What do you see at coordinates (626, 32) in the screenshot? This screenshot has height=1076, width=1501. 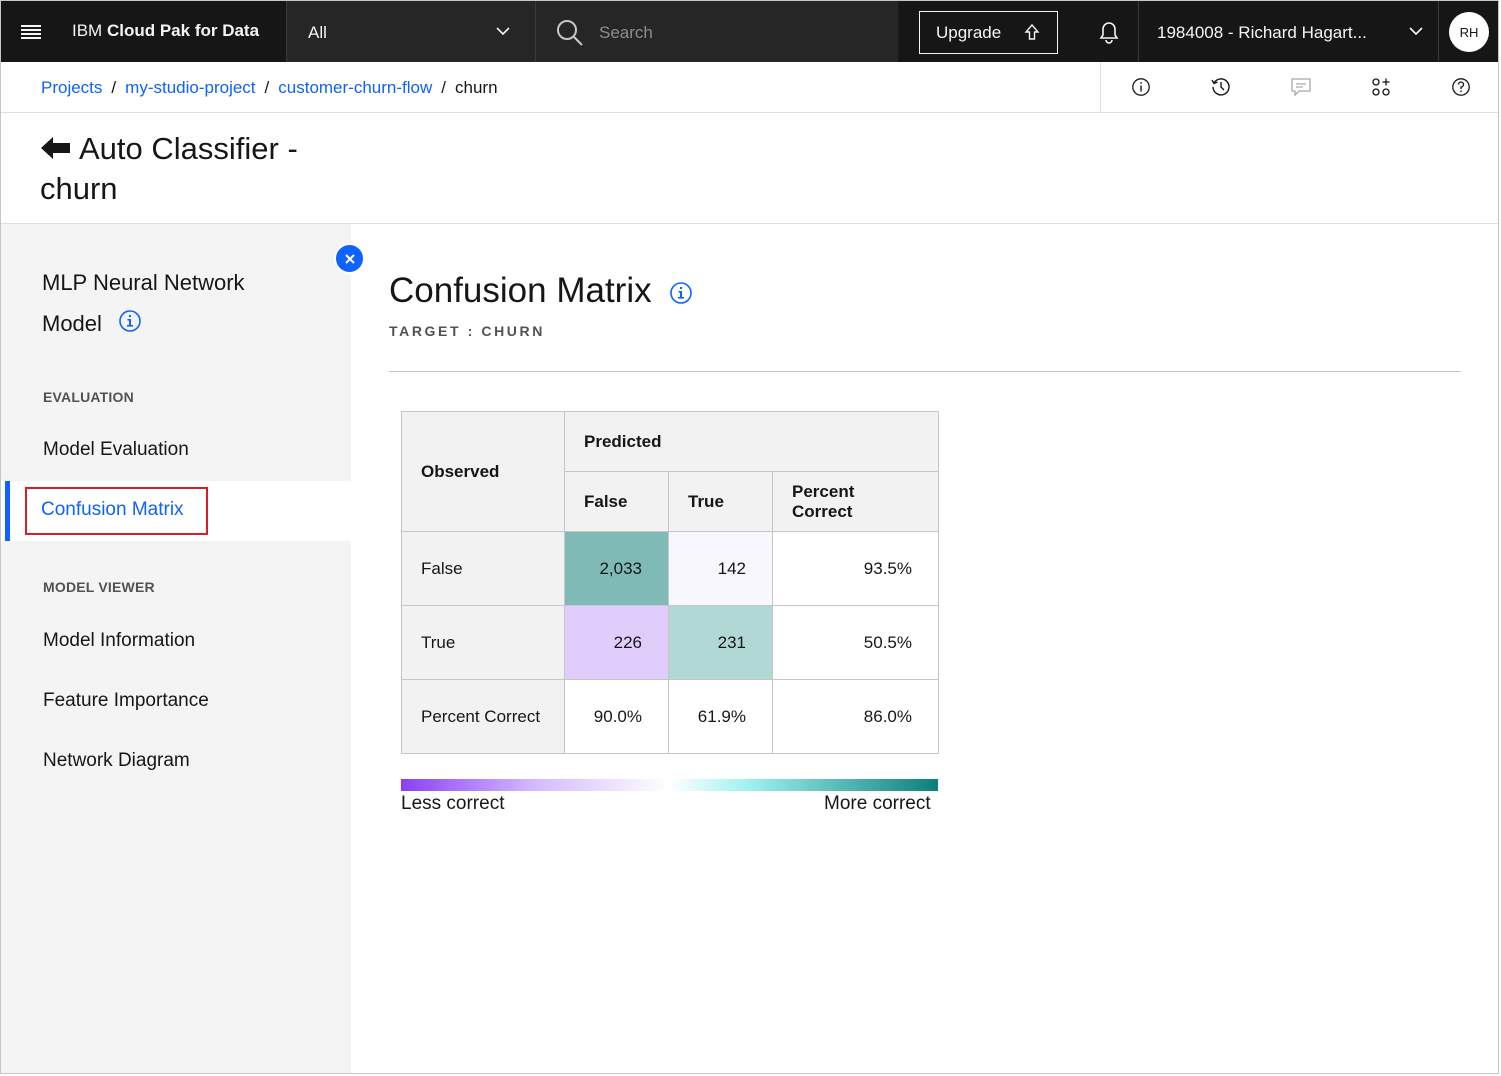 I see `search-placeholder: Search` at bounding box center [626, 32].